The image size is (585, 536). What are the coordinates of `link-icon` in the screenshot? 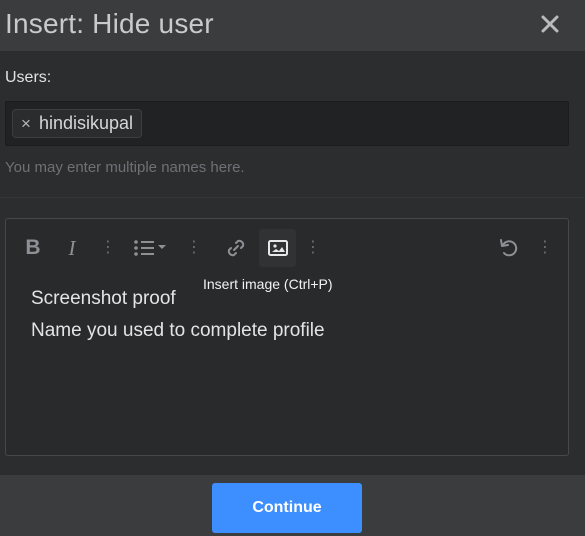 It's located at (236, 248).